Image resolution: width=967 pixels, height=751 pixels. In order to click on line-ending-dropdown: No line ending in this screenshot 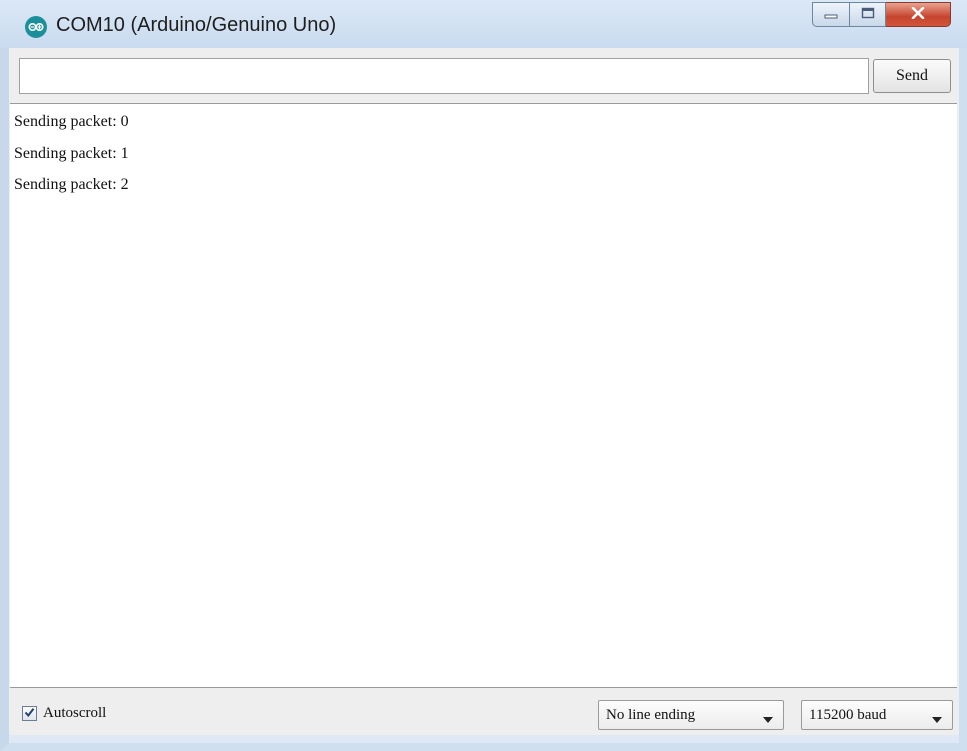, I will do `click(691, 715)`.